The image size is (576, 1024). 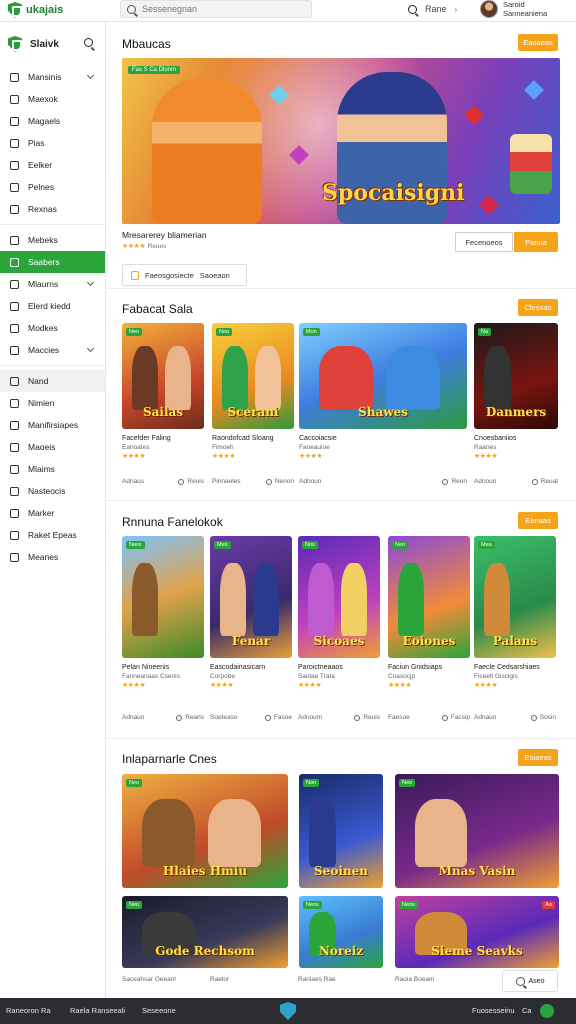 What do you see at coordinates (339, 597) in the screenshot?
I see `game-card: Nos Sicoaes` at bounding box center [339, 597].